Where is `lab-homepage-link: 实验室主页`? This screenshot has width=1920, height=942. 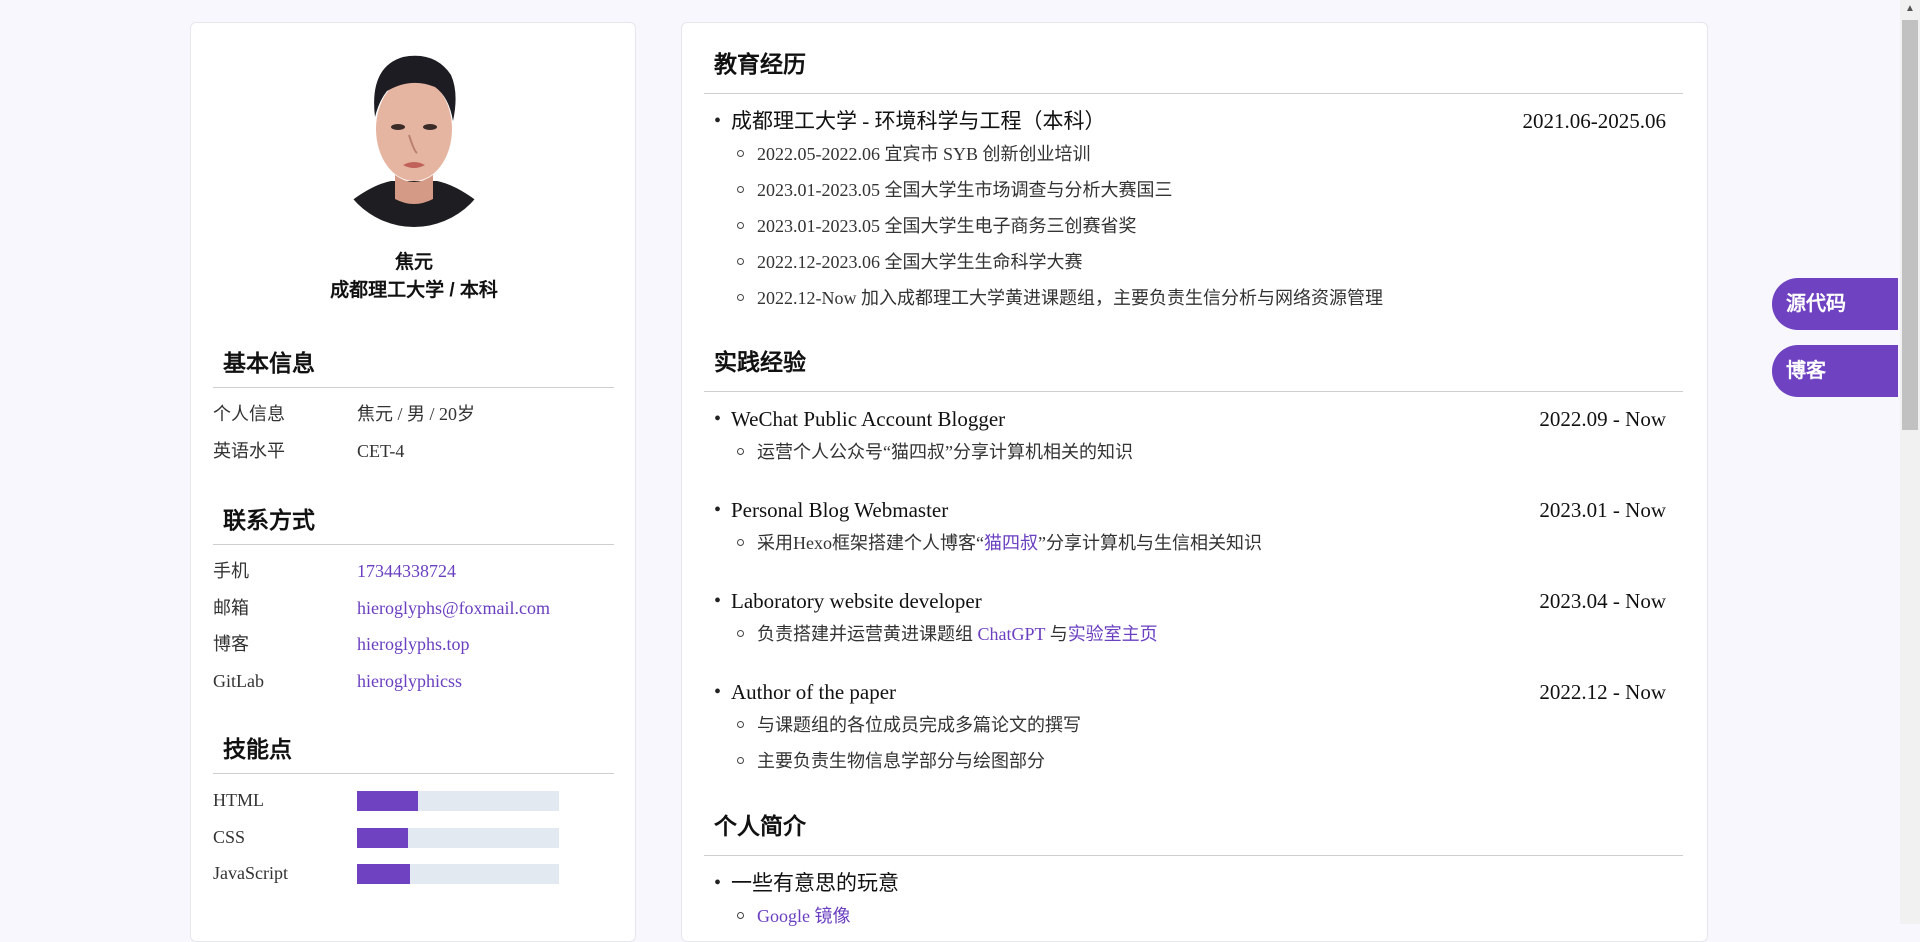 lab-homepage-link: 实验室主页 is located at coordinates (1113, 634).